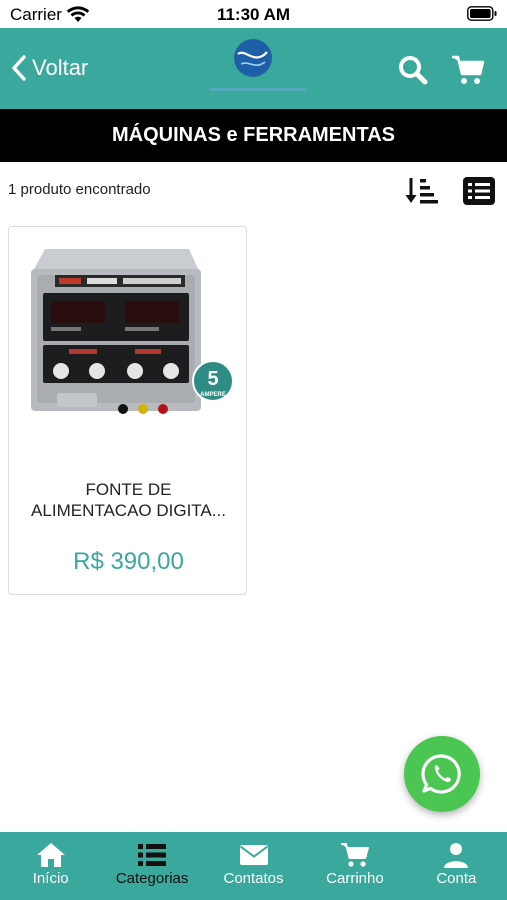  I want to click on category-title-bar: MÁQUINAS e FERRAMENTAS, so click(253, 135).